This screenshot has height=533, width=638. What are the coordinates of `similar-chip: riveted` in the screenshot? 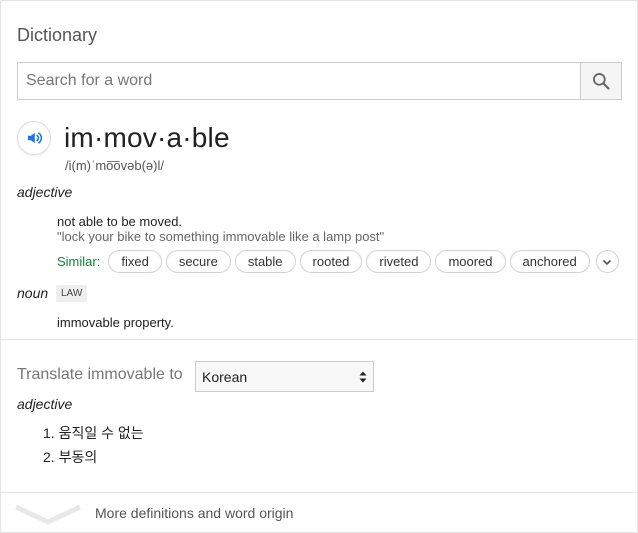 It's located at (399, 261).